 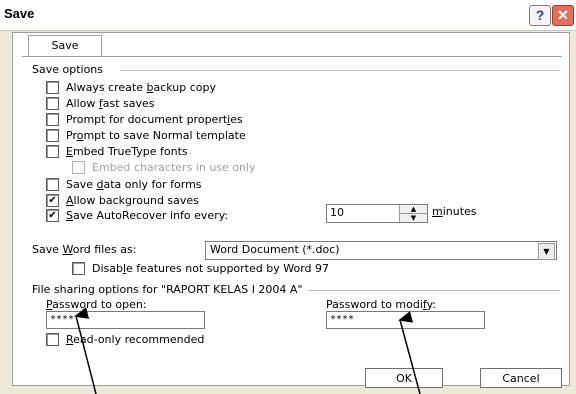 I want to click on embed-chars-checkbox: Embed characters in use only, so click(x=164, y=167).